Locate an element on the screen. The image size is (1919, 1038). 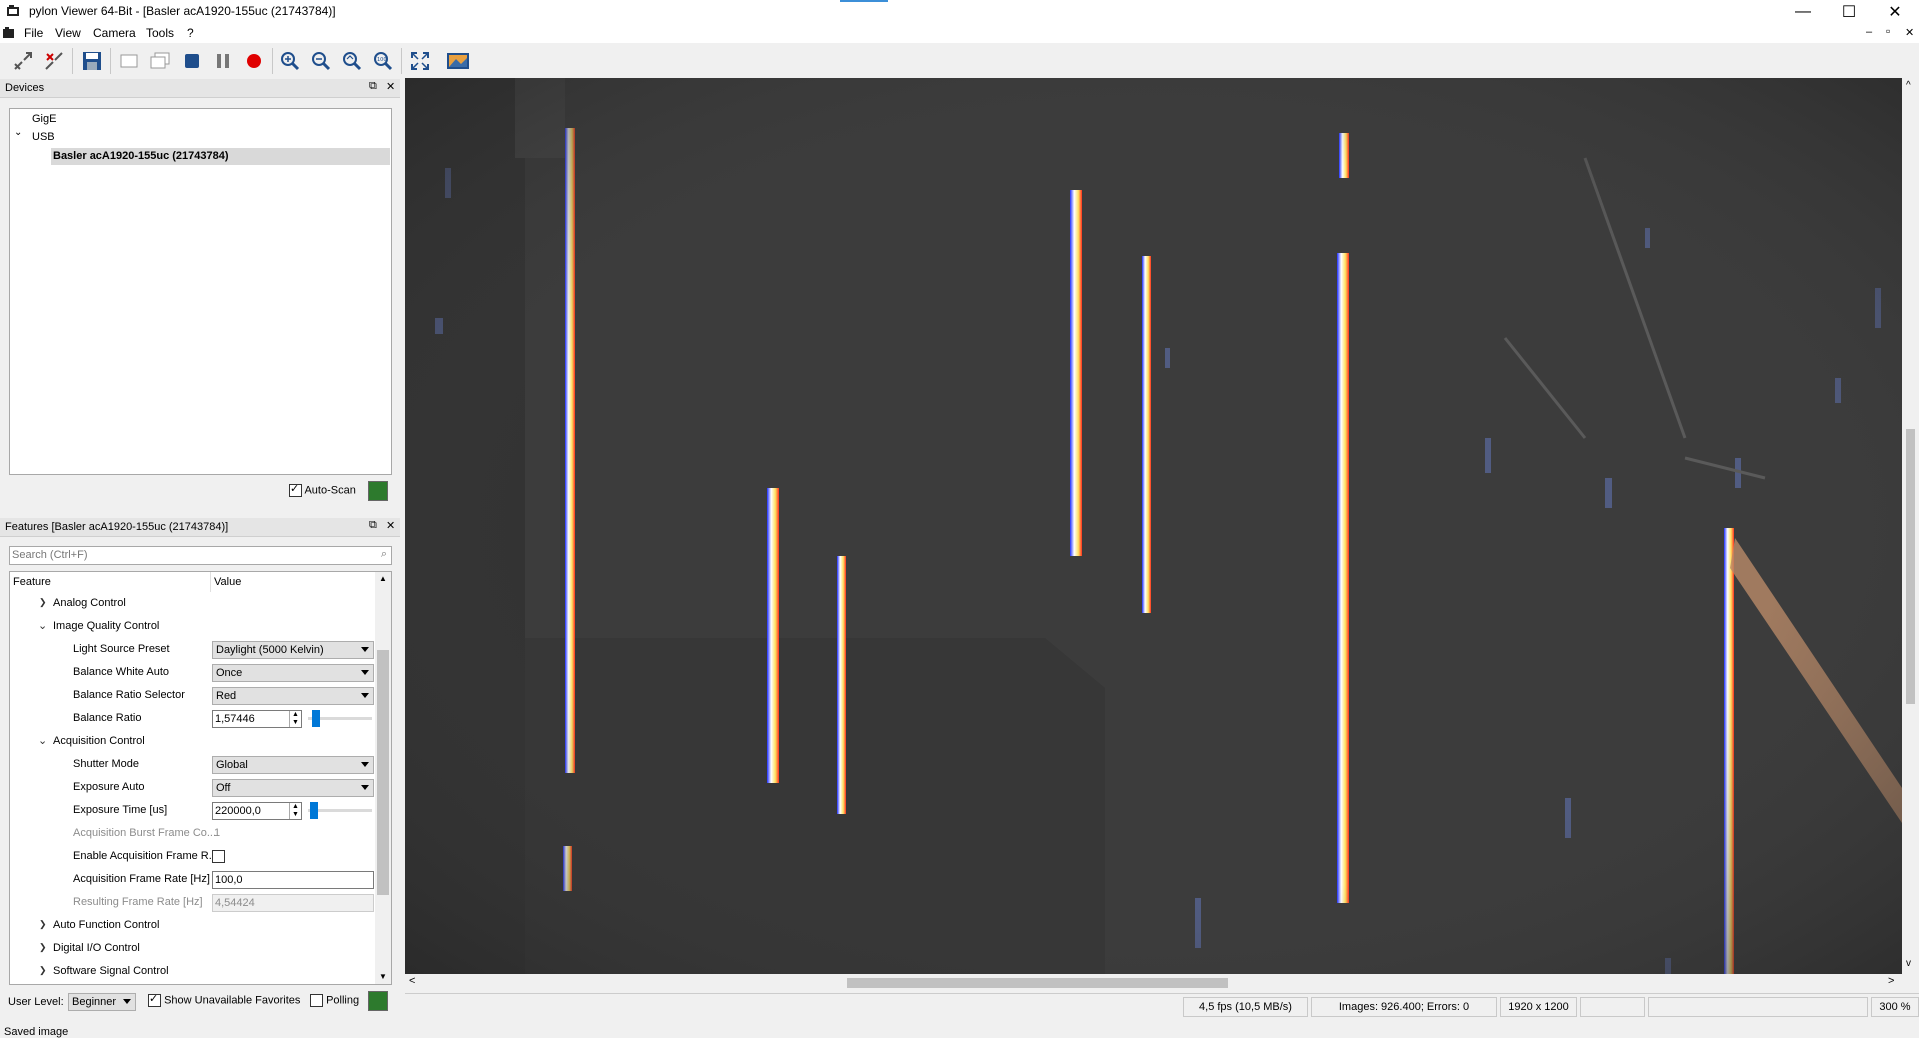
enable-frame-rate-checkbox is located at coordinates (218, 856).